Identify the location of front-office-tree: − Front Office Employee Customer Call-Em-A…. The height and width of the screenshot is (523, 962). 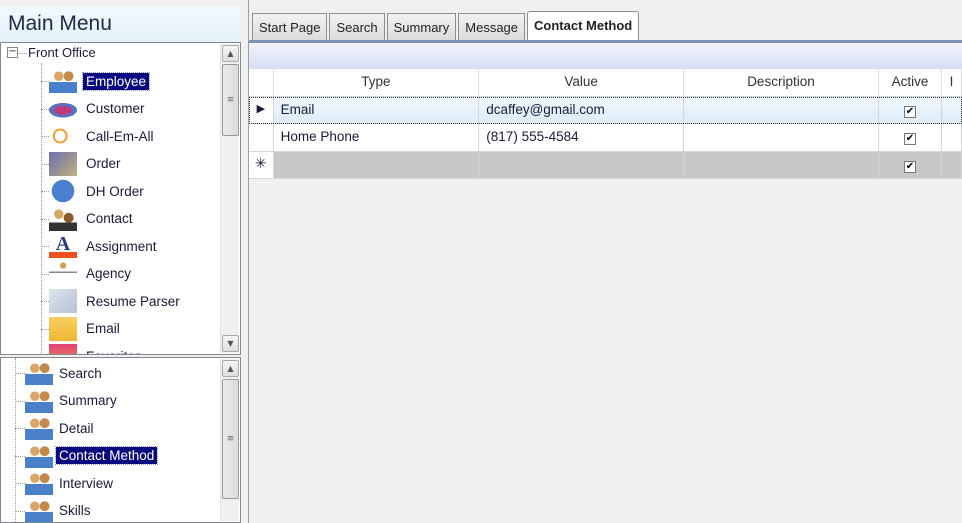
(120, 198).